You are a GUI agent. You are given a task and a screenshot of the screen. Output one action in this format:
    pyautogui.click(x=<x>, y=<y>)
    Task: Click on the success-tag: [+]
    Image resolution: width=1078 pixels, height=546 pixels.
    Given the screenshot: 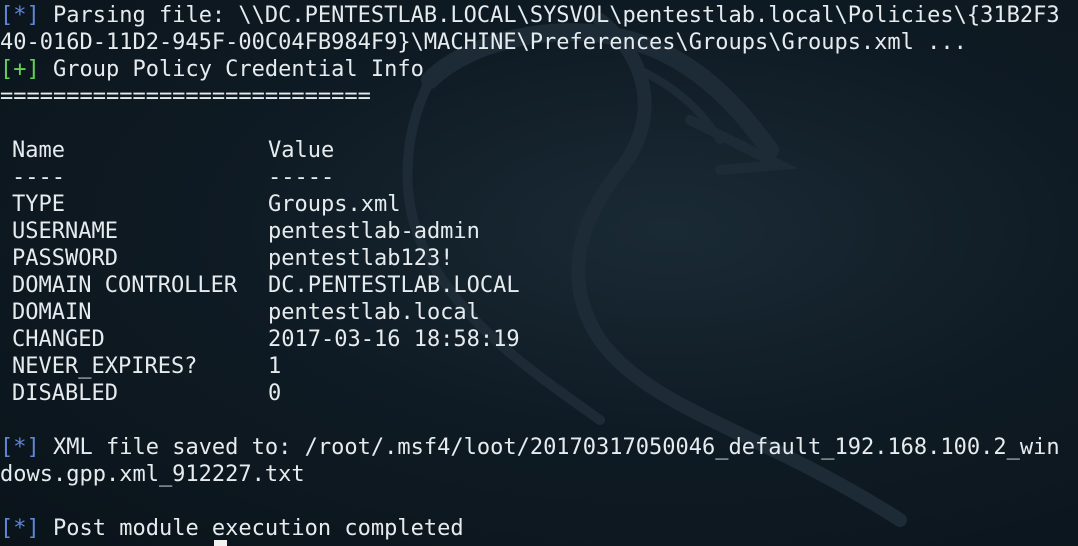 What is the action you would take?
    pyautogui.click(x=20, y=69)
    